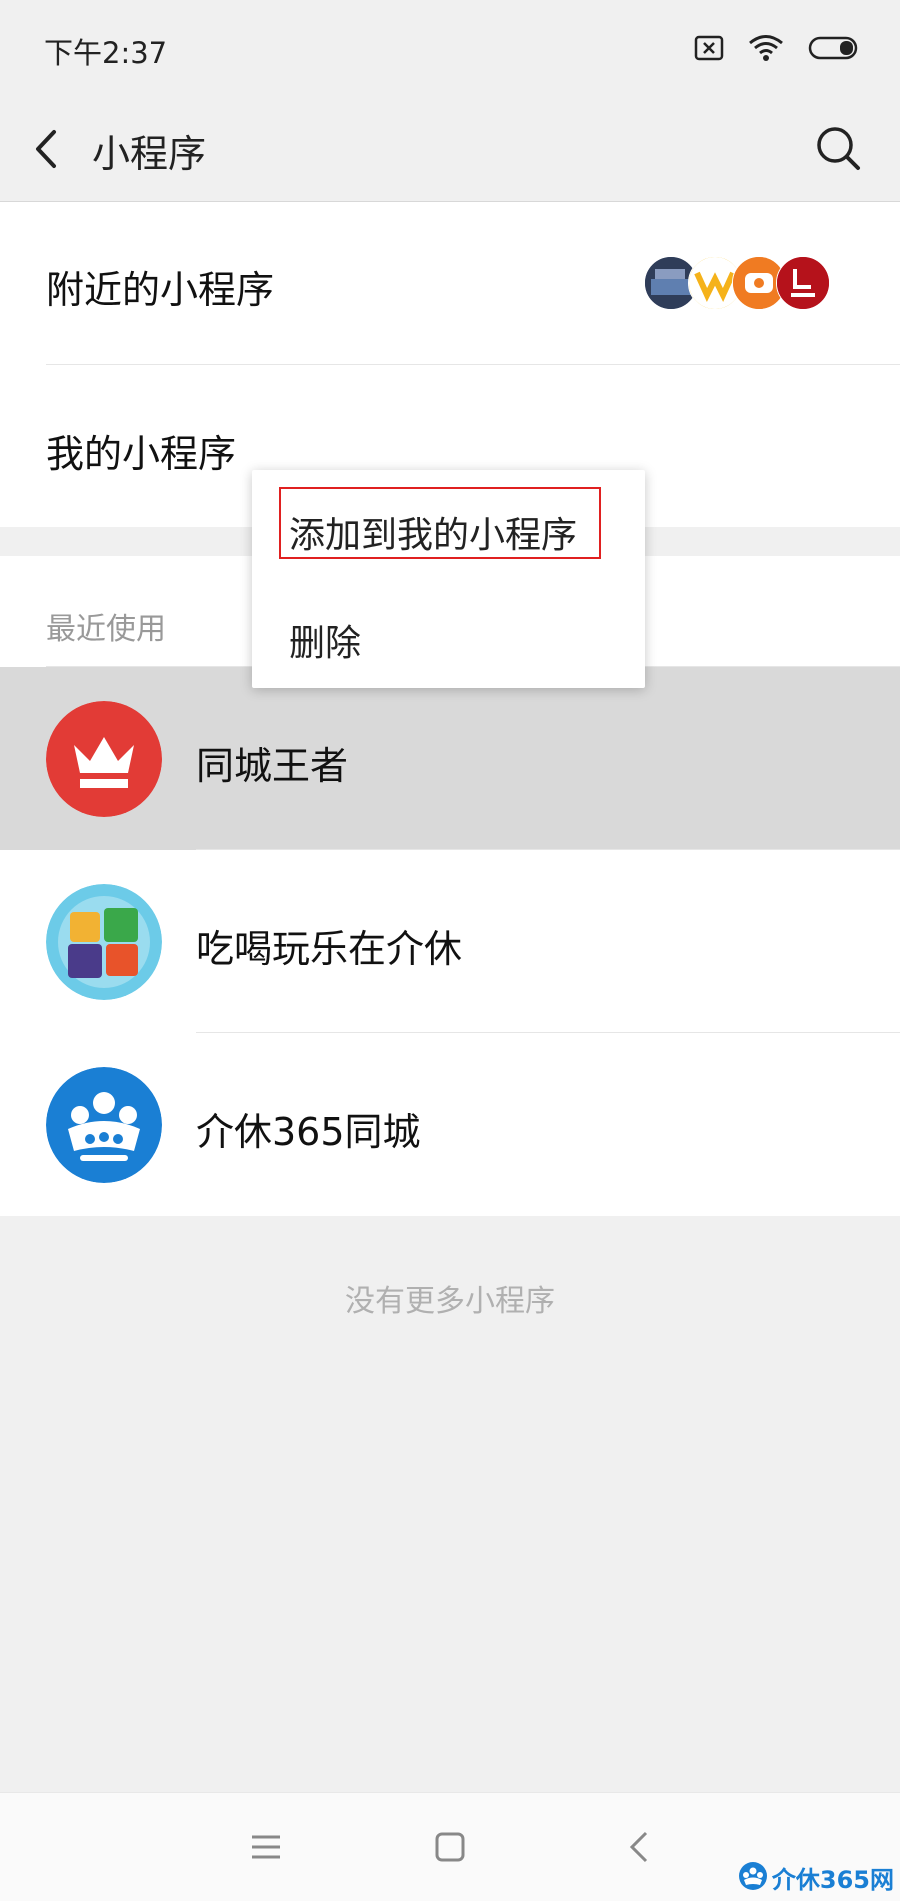 This screenshot has height=1901, width=900. I want to click on app-name: 吃喝玩乐在介休, so click(329, 949).